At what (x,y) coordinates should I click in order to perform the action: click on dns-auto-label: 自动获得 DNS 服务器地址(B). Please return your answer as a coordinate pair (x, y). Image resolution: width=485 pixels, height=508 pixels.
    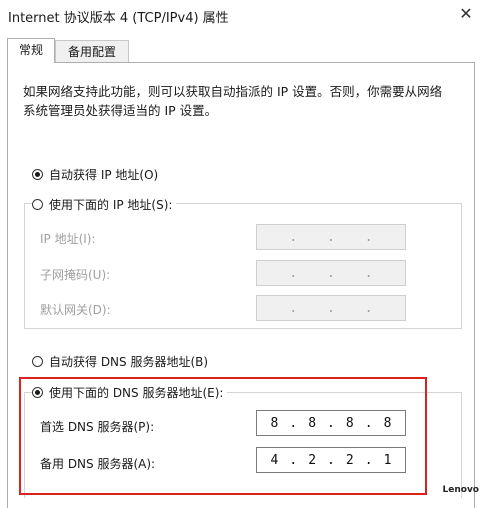
    Looking at the image, I should click on (129, 361).